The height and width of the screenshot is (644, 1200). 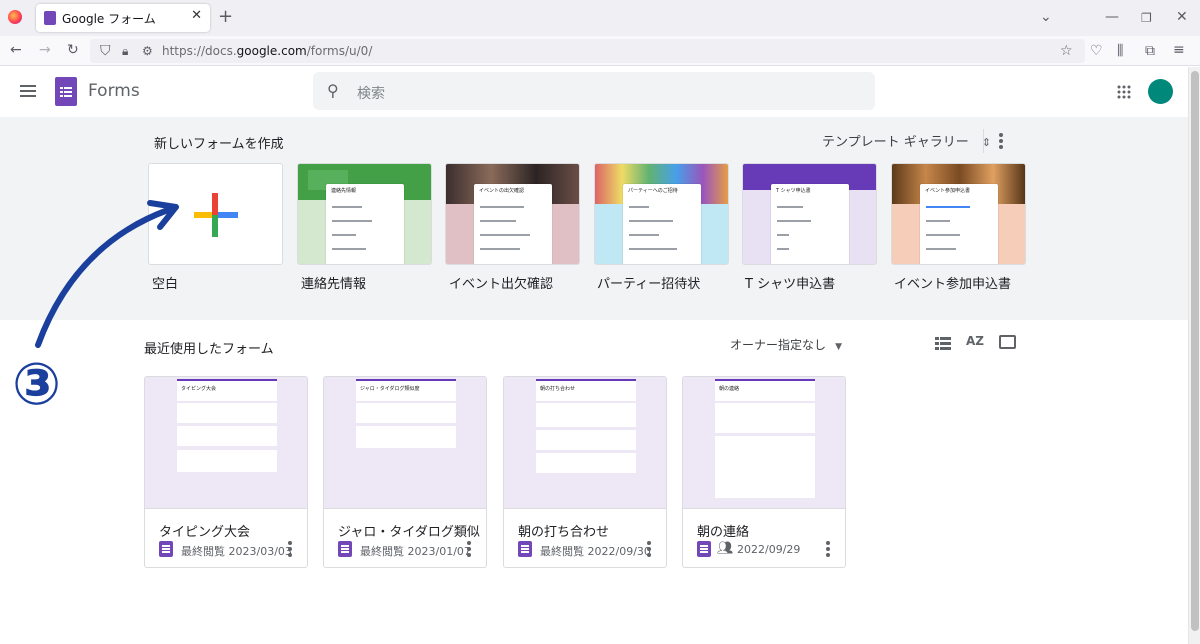 I want to click on shared-people-icon: 👥︎, so click(x=725, y=548).